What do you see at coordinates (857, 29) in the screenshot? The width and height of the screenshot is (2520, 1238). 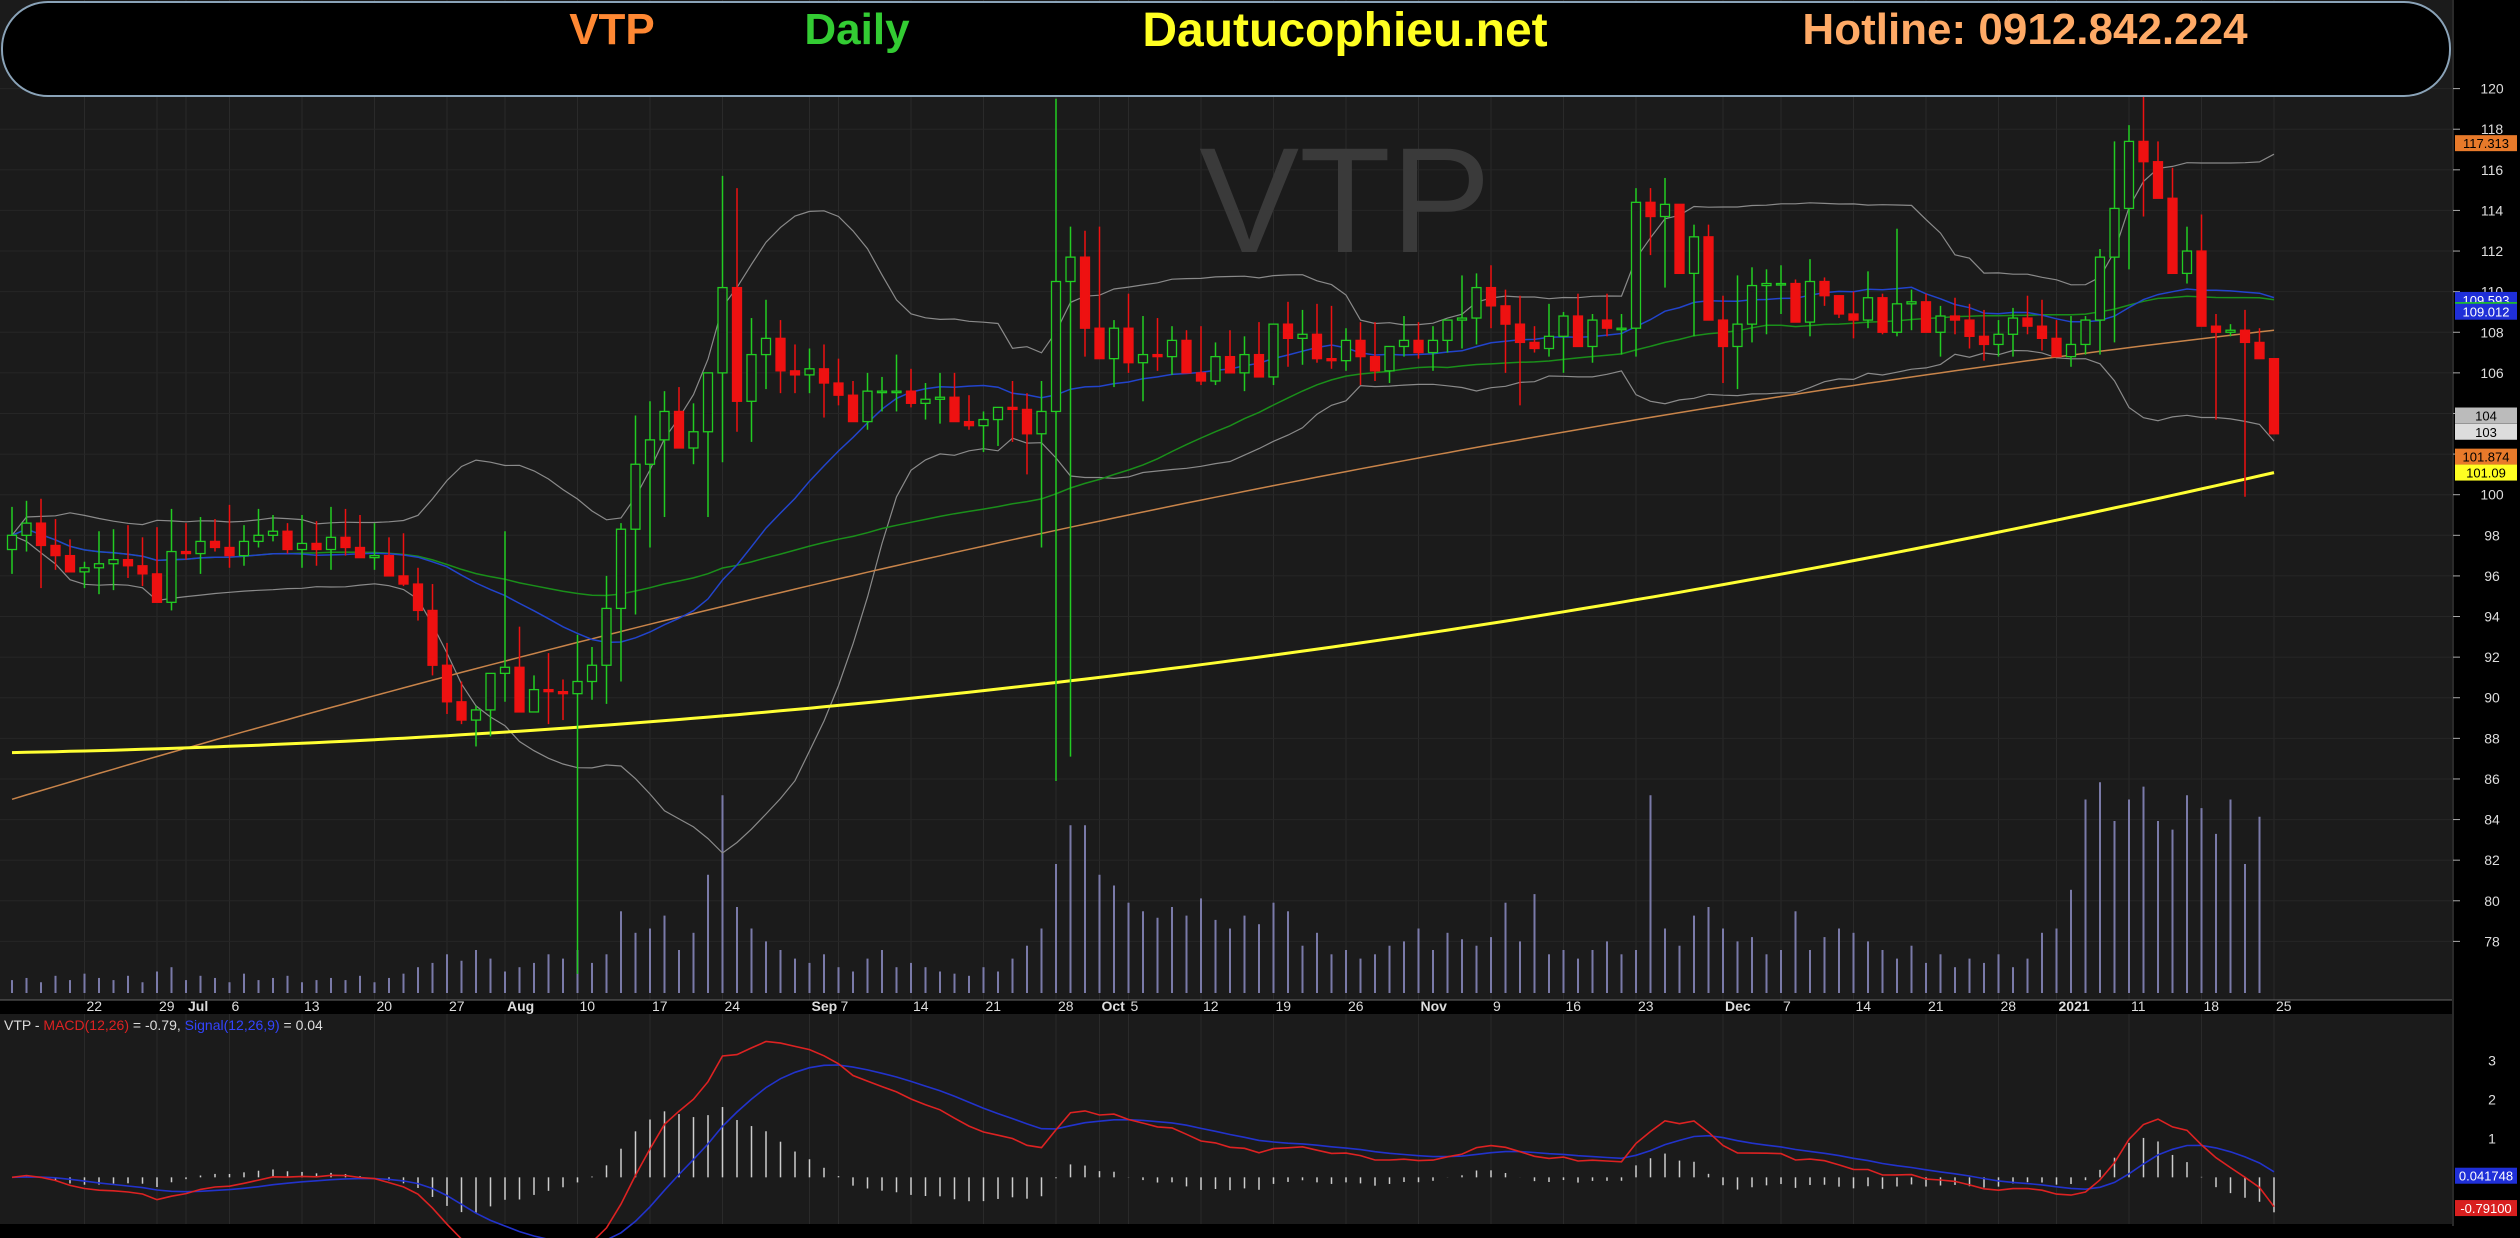 I see `header-period: Daily` at bounding box center [857, 29].